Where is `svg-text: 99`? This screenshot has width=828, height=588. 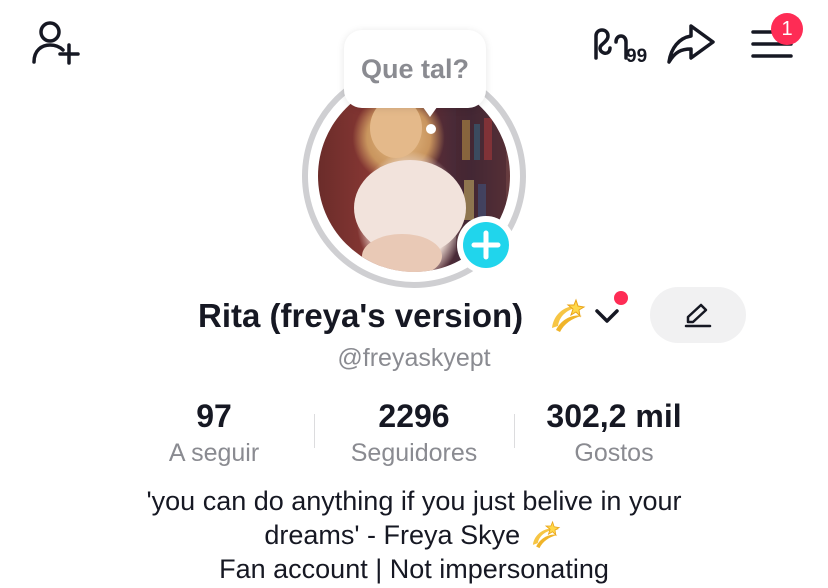
svg-text: 99 is located at coordinates (636, 56).